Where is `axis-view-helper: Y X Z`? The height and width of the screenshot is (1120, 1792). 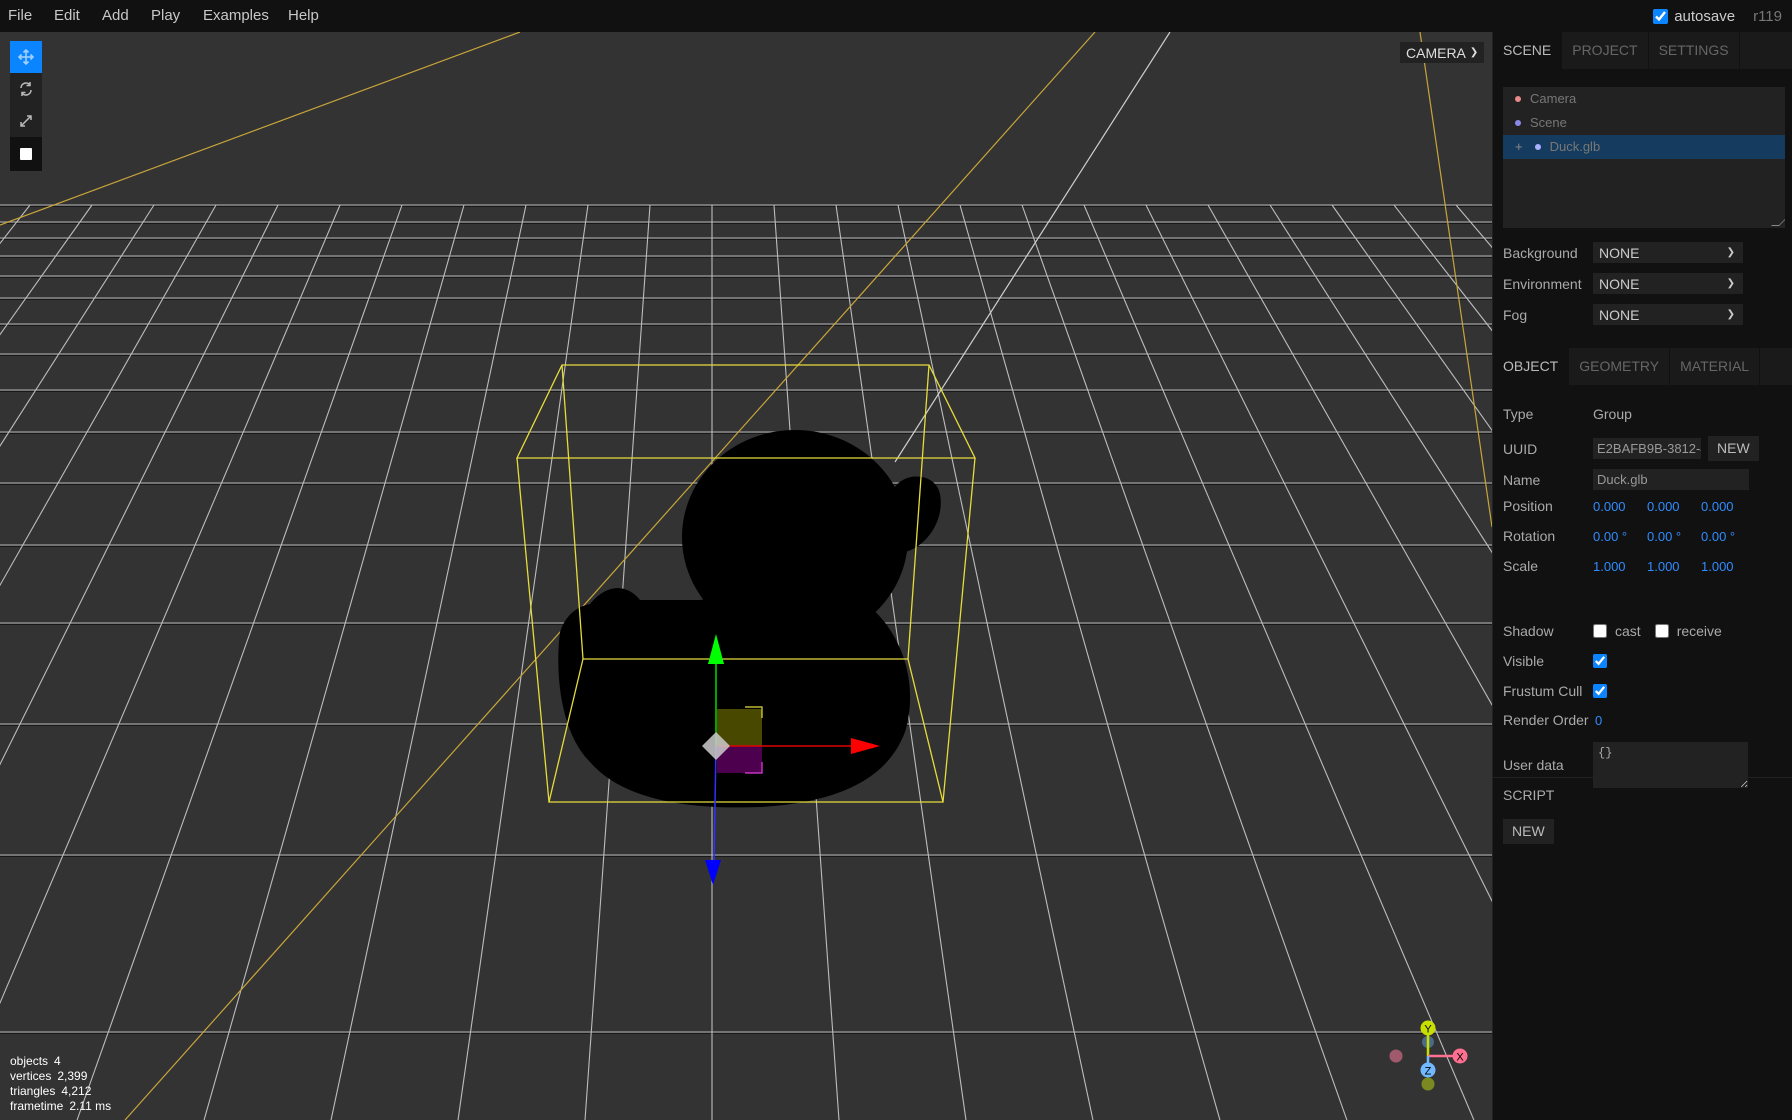 axis-view-helper: Y X Z is located at coordinates (1430, 1050).